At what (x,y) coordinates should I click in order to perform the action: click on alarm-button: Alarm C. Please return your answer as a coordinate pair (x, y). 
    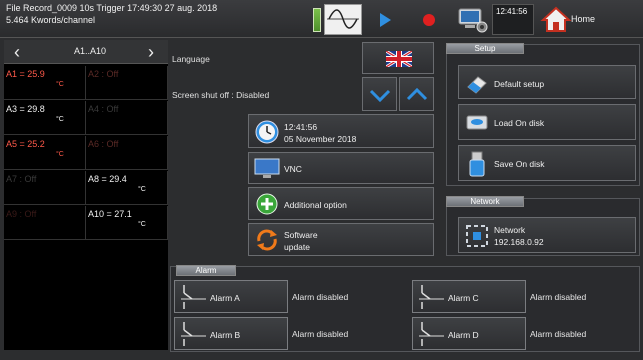
    Looking at the image, I should click on (469, 296).